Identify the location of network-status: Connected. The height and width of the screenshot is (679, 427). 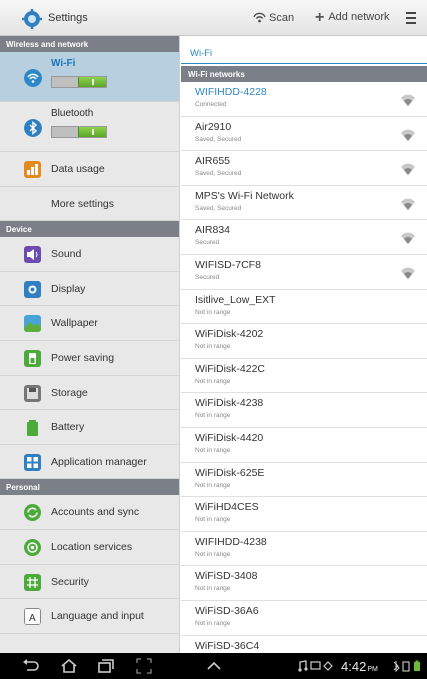
(211, 104).